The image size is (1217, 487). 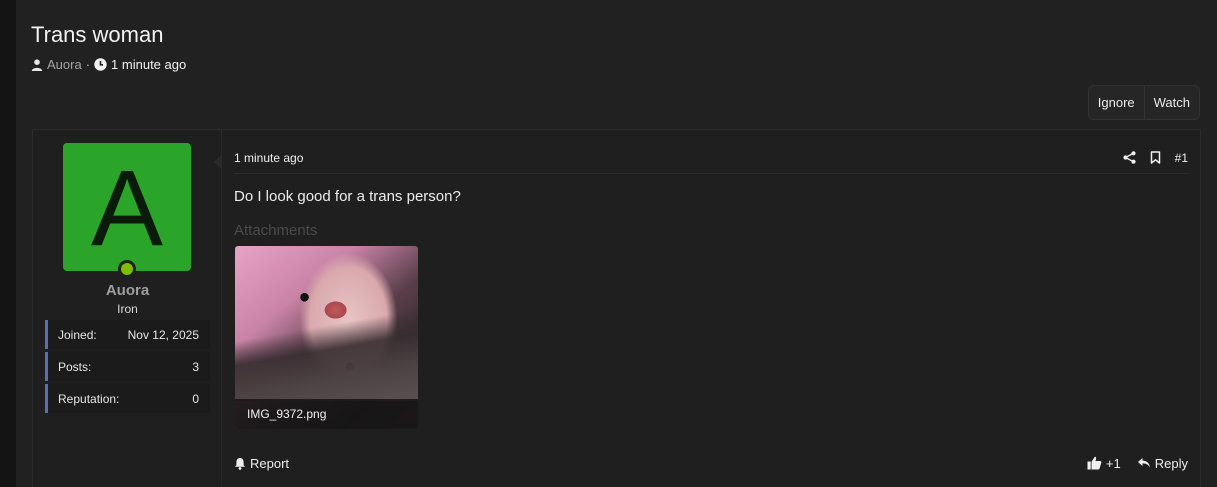 What do you see at coordinates (75, 366) in the screenshot?
I see `stat-label: Posts:` at bounding box center [75, 366].